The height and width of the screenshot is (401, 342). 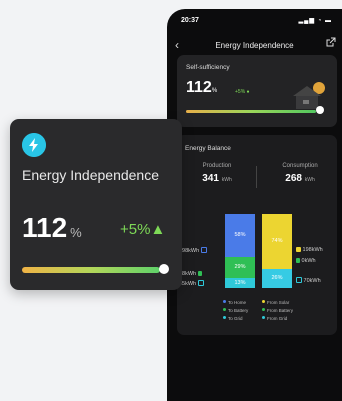 I want to click on consumption-label: Consumption, so click(x=300, y=166).